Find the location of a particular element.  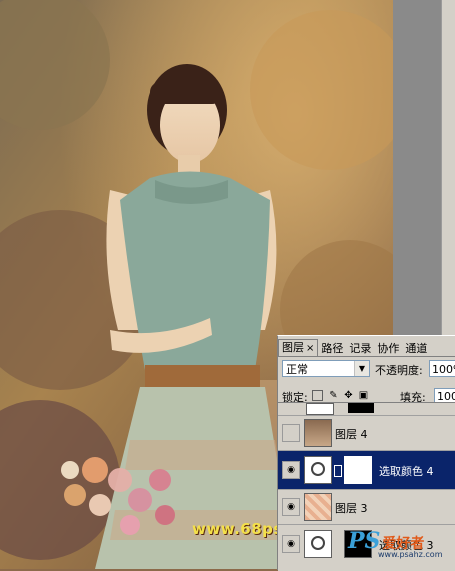

close-icon: × is located at coordinates (310, 348).